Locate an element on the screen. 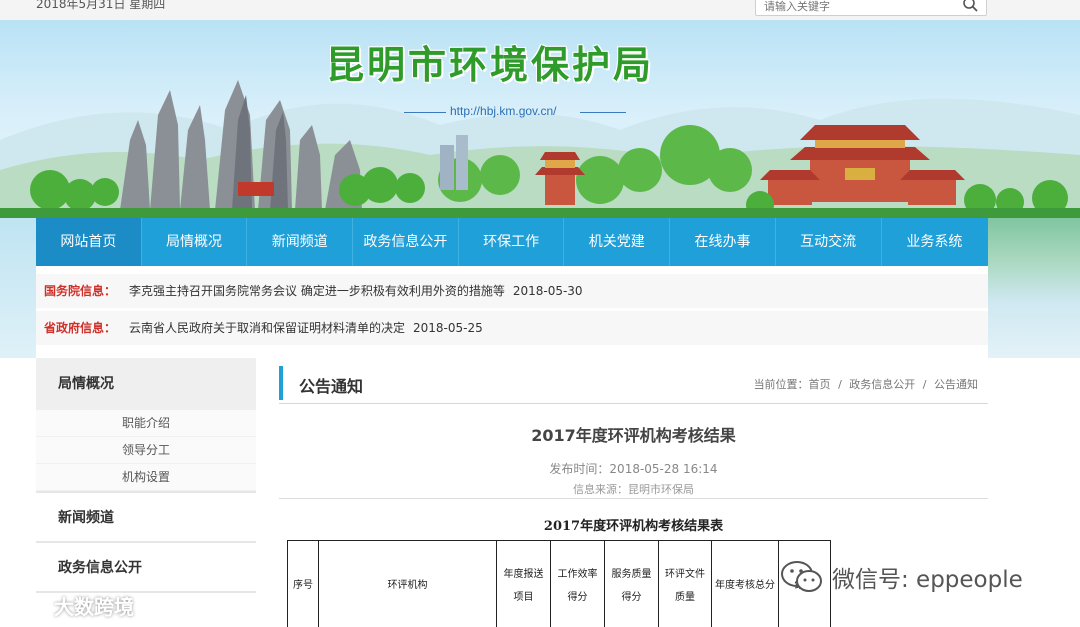 The height and width of the screenshot is (627, 1080). table-header-cell: 服务质量得分 is located at coordinates (631, 583).